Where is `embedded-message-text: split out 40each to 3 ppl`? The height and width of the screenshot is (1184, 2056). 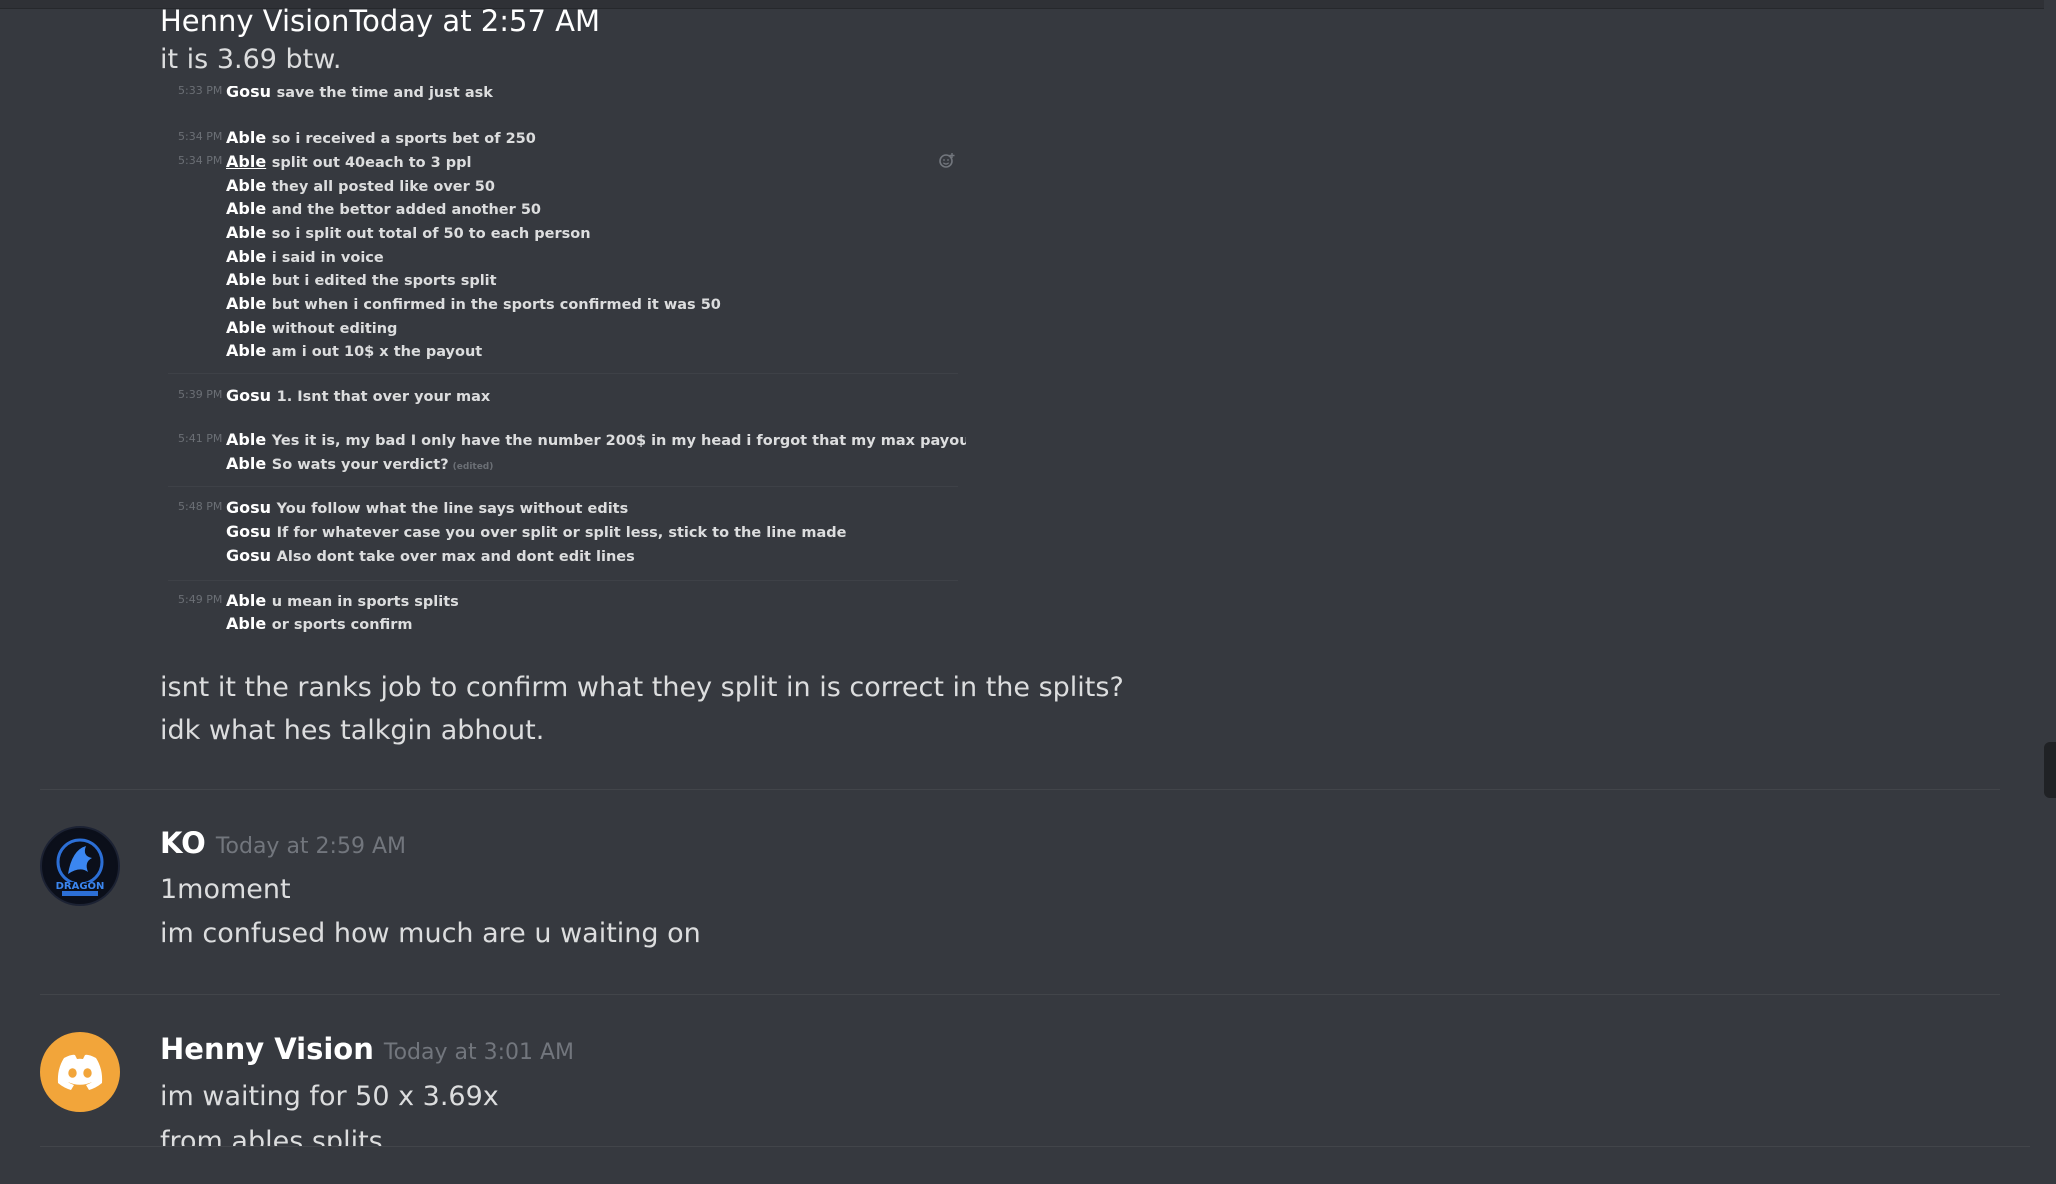
embedded-message-text: split out 40each to 3 ppl is located at coordinates (371, 163).